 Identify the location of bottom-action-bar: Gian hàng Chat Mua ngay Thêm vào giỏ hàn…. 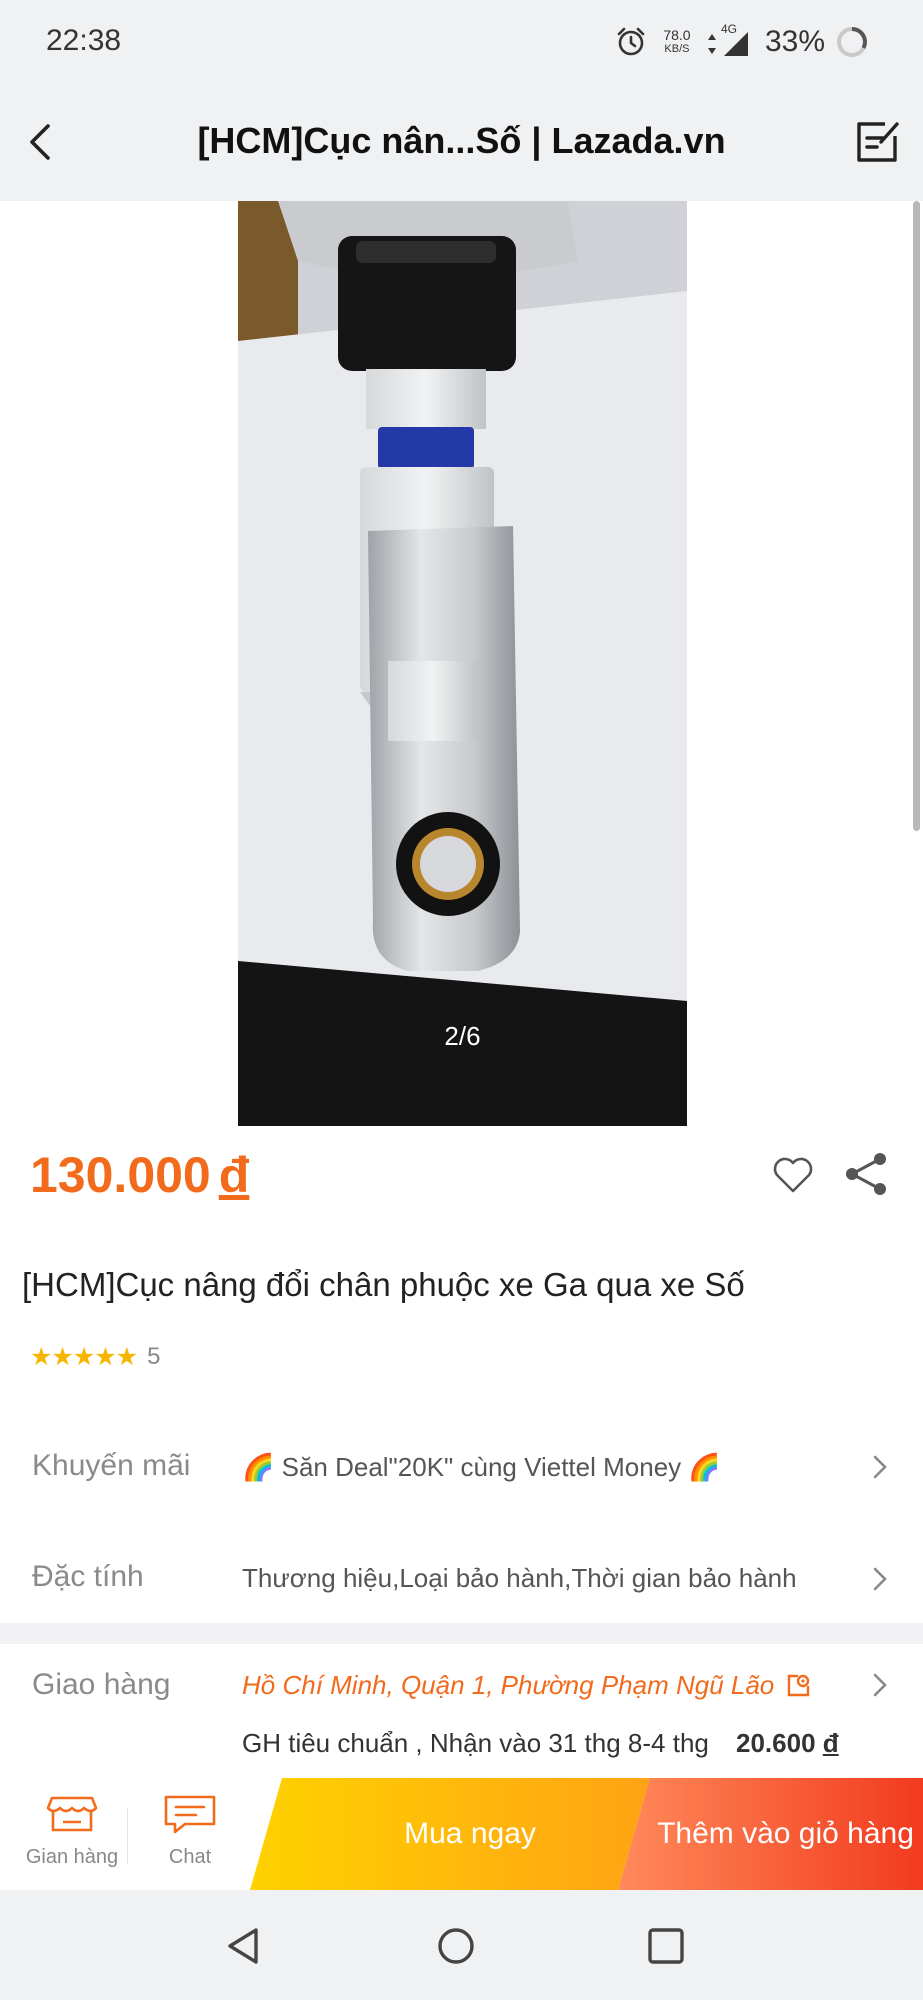
(461, 1834).